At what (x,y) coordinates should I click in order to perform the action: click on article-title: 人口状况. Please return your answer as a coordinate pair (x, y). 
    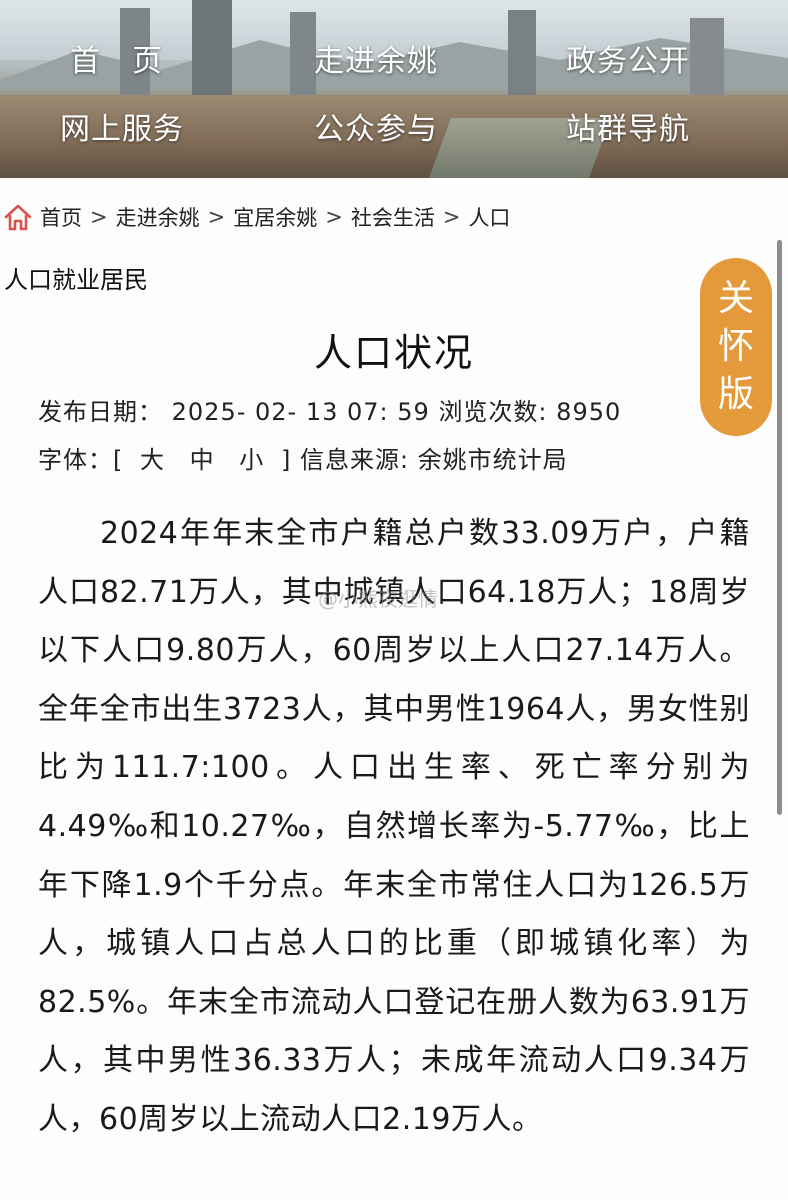
    Looking at the image, I should click on (393, 353).